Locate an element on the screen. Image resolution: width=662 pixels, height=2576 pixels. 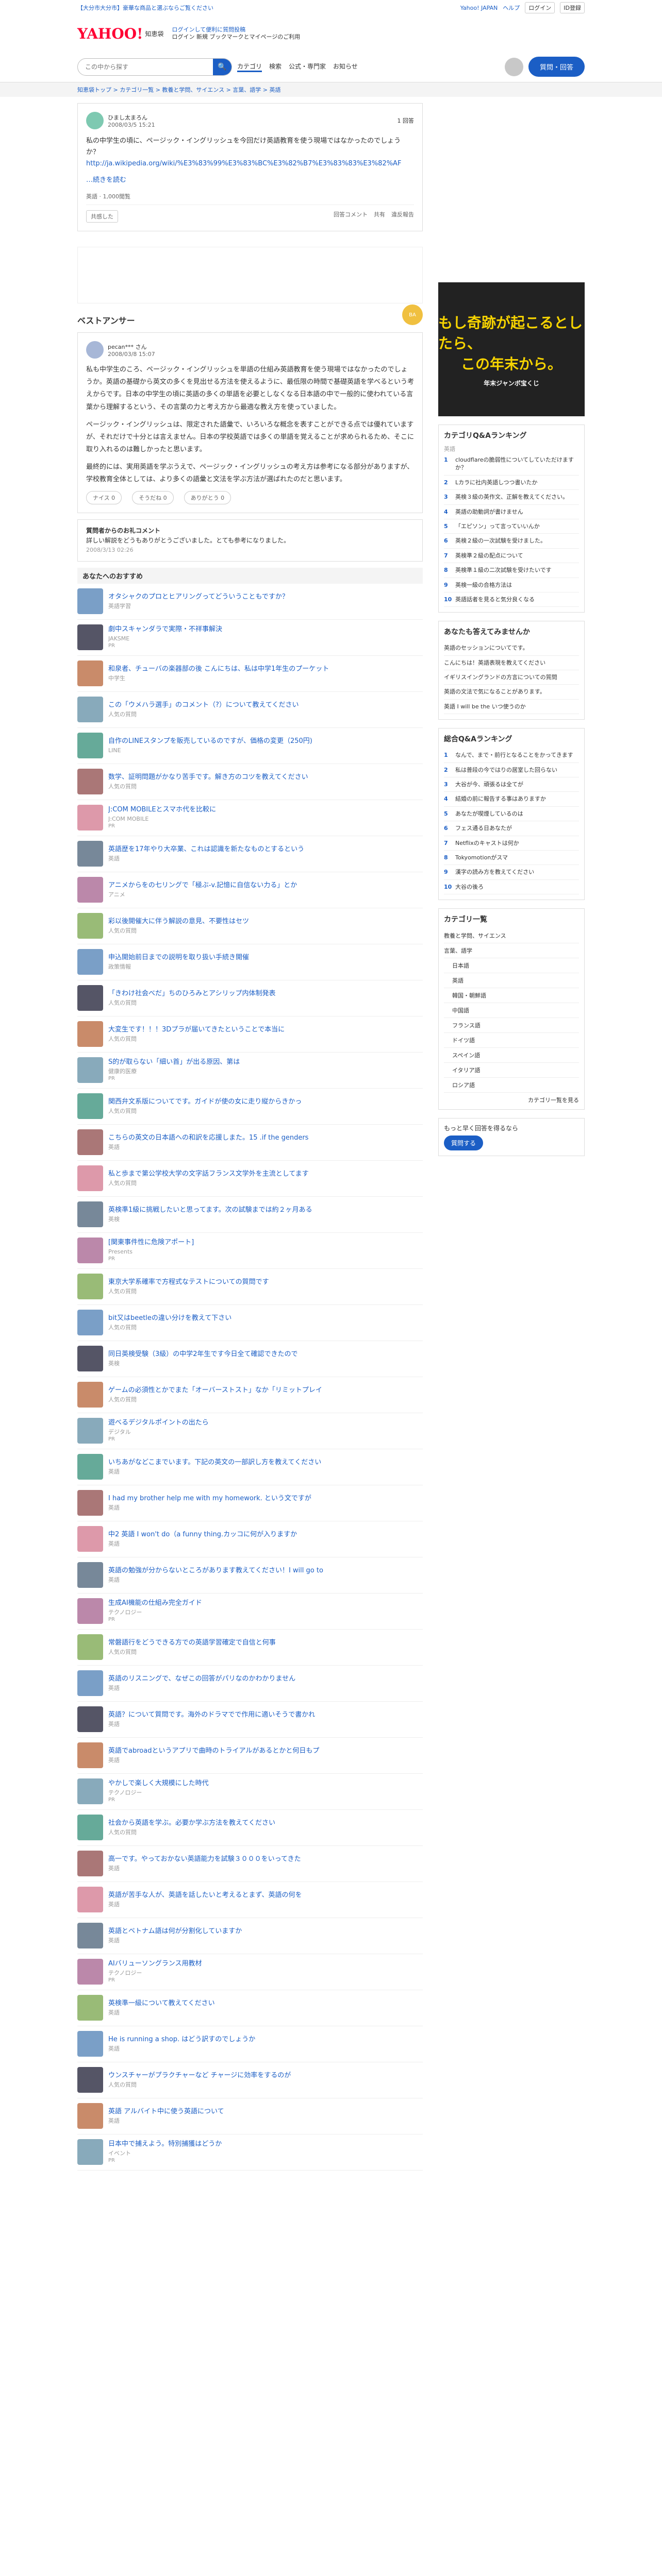
rank-title: 英検３級の英作文、正解を教えてください。 is located at coordinates (511, 497).